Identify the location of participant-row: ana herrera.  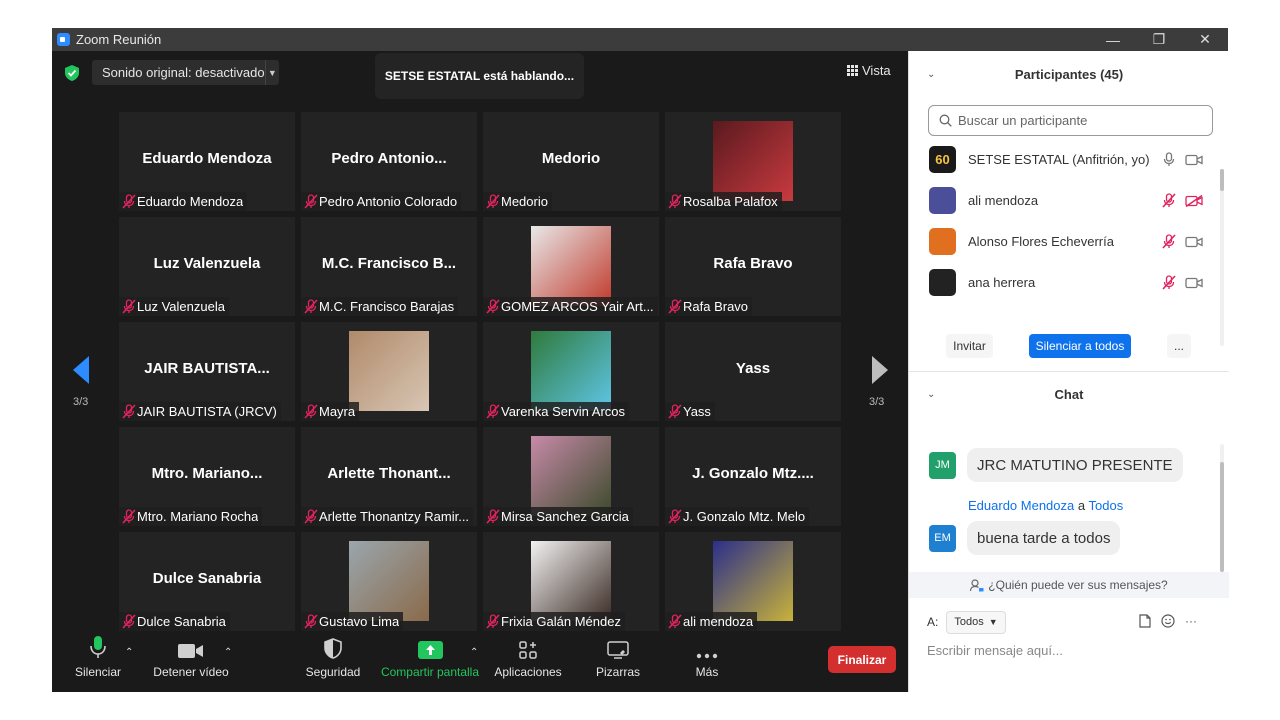
(1069, 282).